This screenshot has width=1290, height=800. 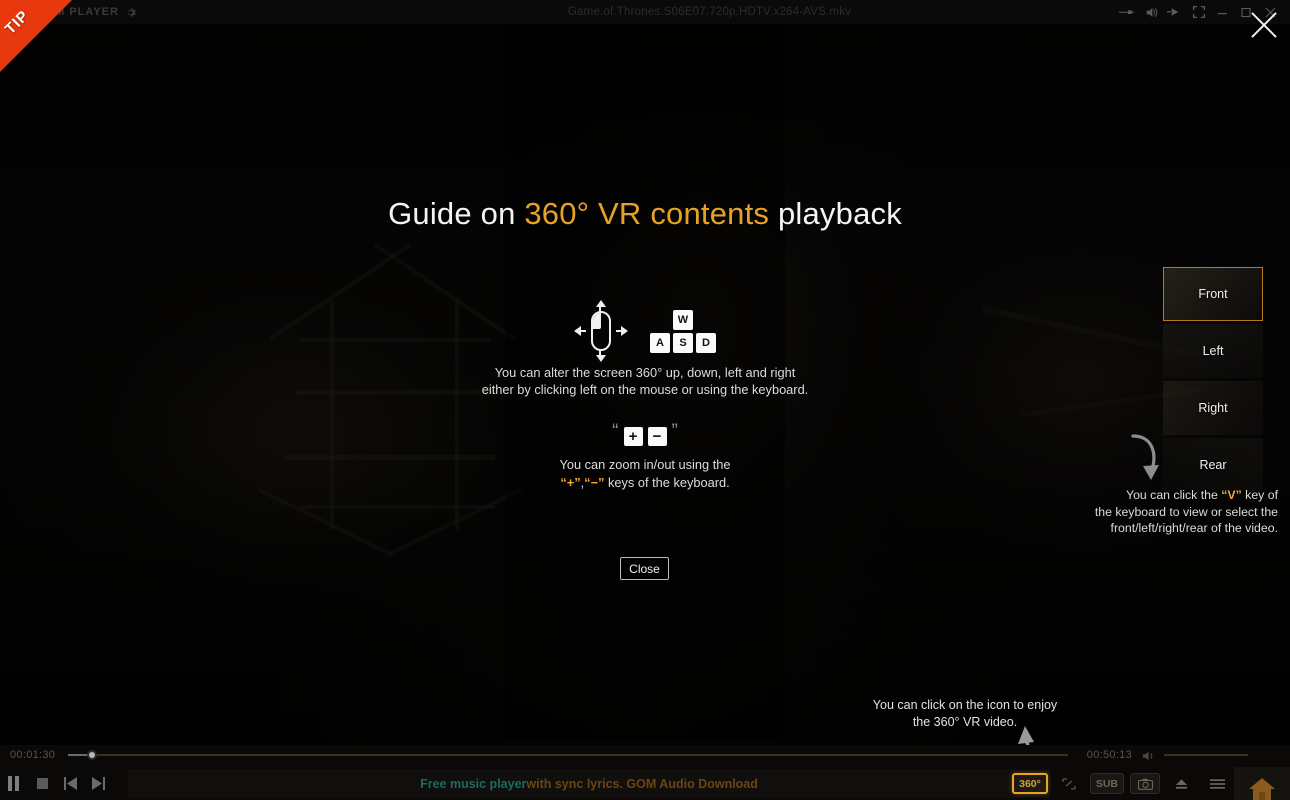 I want to click on vr-360-button: 360°, so click(x=1030, y=783).